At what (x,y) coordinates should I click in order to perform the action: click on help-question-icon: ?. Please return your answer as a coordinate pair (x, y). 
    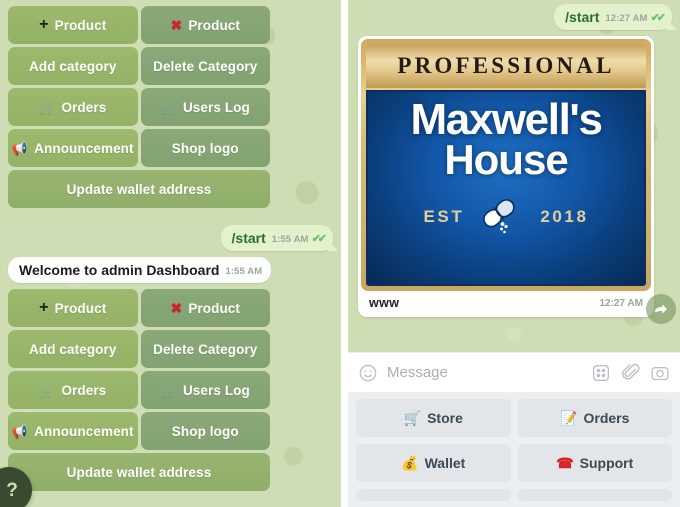
    Looking at the image, I should click on (12, 490).